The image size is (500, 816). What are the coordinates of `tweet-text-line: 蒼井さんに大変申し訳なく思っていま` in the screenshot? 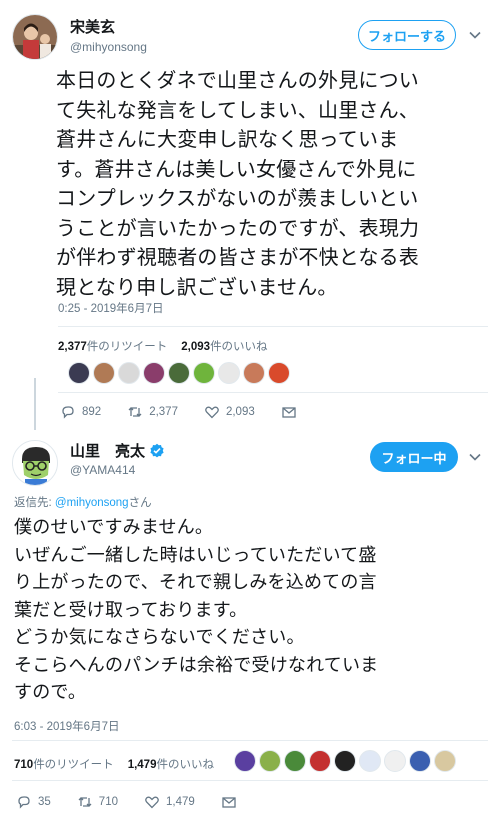 It's located at (227, 139).